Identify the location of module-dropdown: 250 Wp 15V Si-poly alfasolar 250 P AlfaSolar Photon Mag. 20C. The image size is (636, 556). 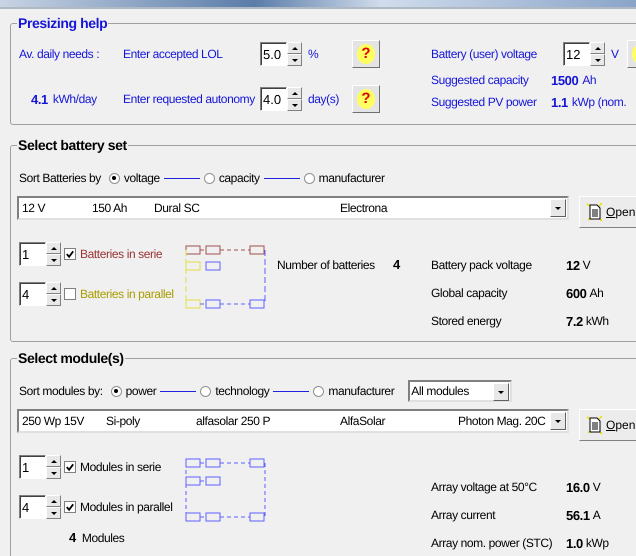
(293, 421).